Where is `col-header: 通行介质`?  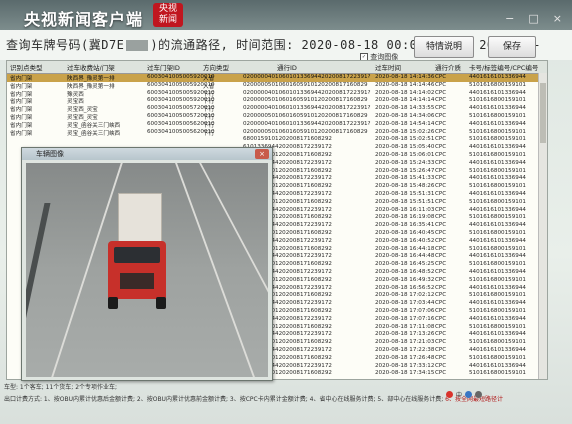 col-header: 通行介质 is located at coordinates (448, 67).